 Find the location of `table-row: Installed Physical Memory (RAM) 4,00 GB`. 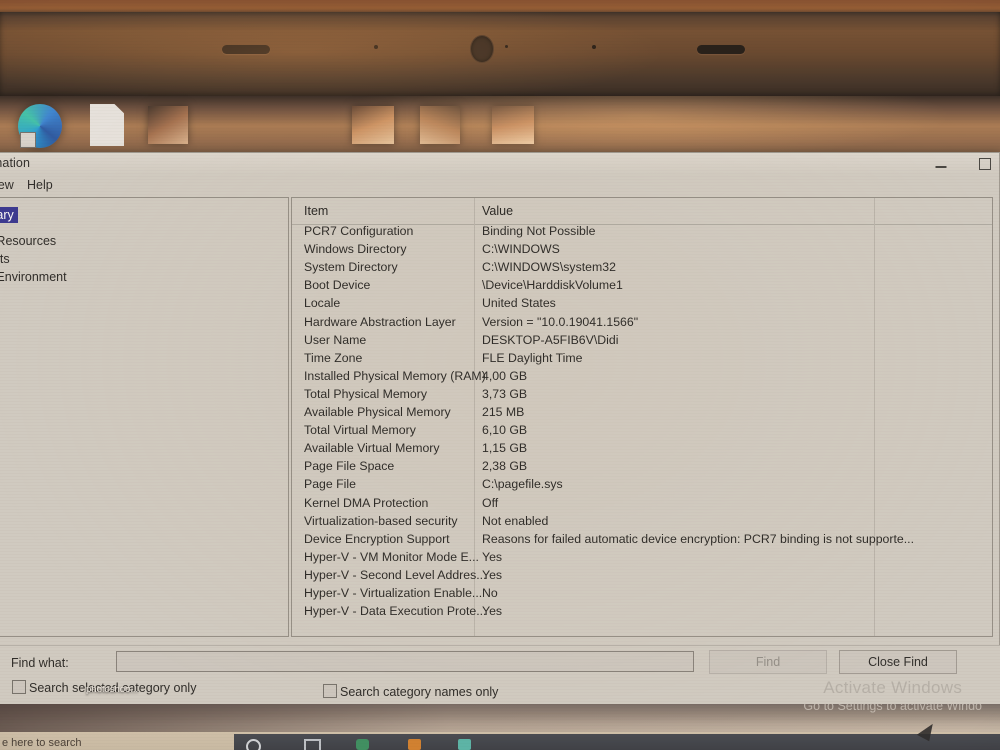

table-row: Installed Physical Memory (RAM) 4,00 GB is located at coordinates (642, 378).